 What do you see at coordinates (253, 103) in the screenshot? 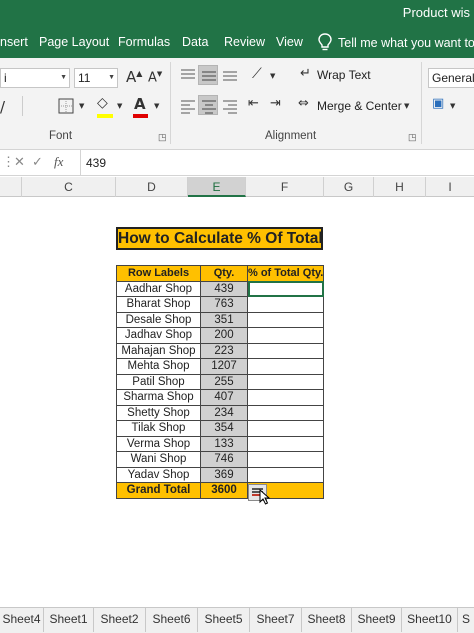
I see `decrease-indent-icon: ⇤` at bounding box center [253, 103].